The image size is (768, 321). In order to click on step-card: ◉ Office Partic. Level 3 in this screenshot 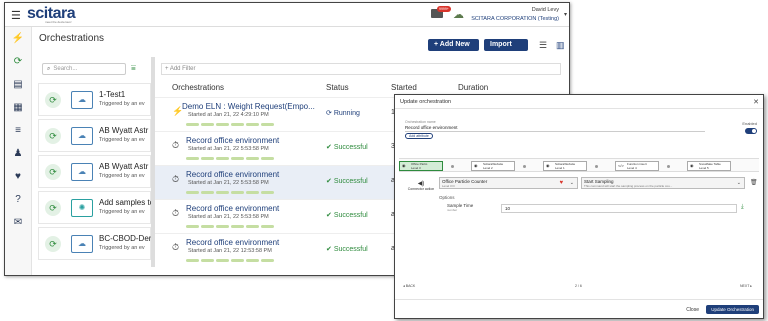, I will do `click(421, 166)`.